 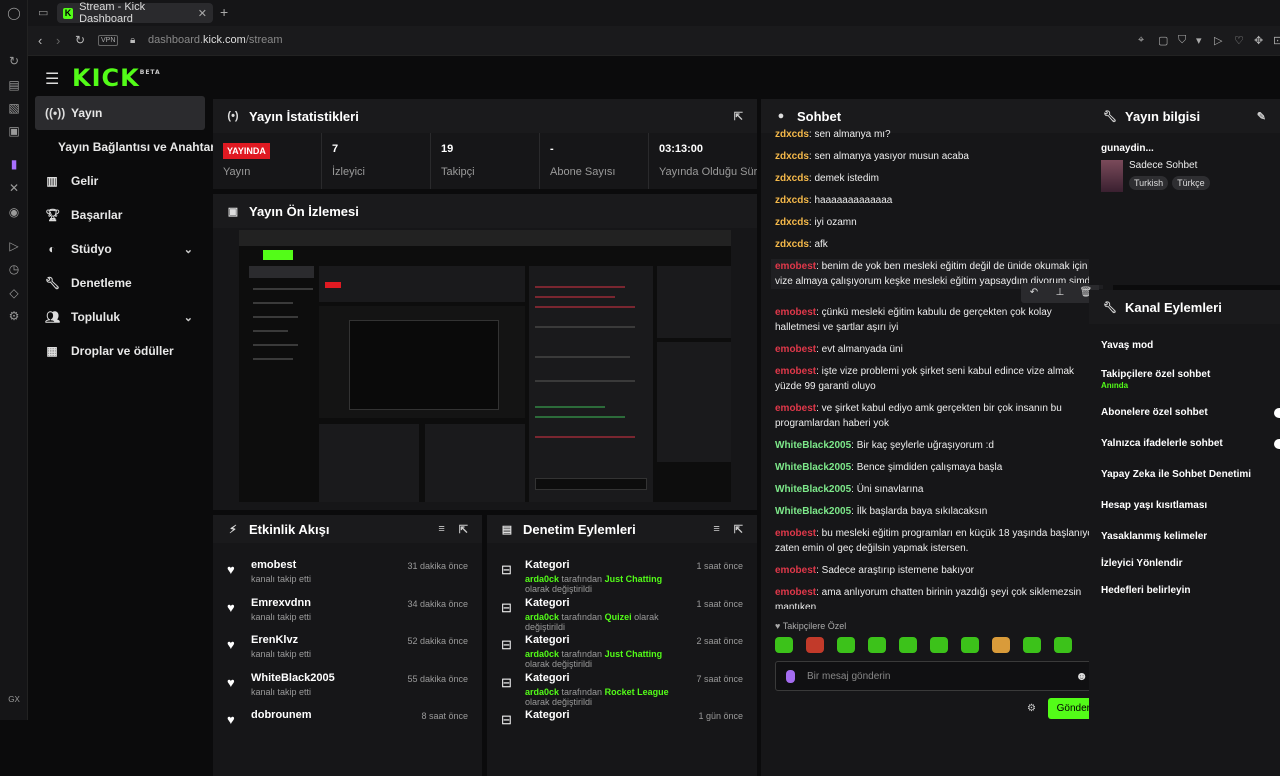 What do you see at coordinates (120, 181) in the screenshot?
I see `nav-item-revenue: ▥ Gelir` at bounding box center [120, 181].